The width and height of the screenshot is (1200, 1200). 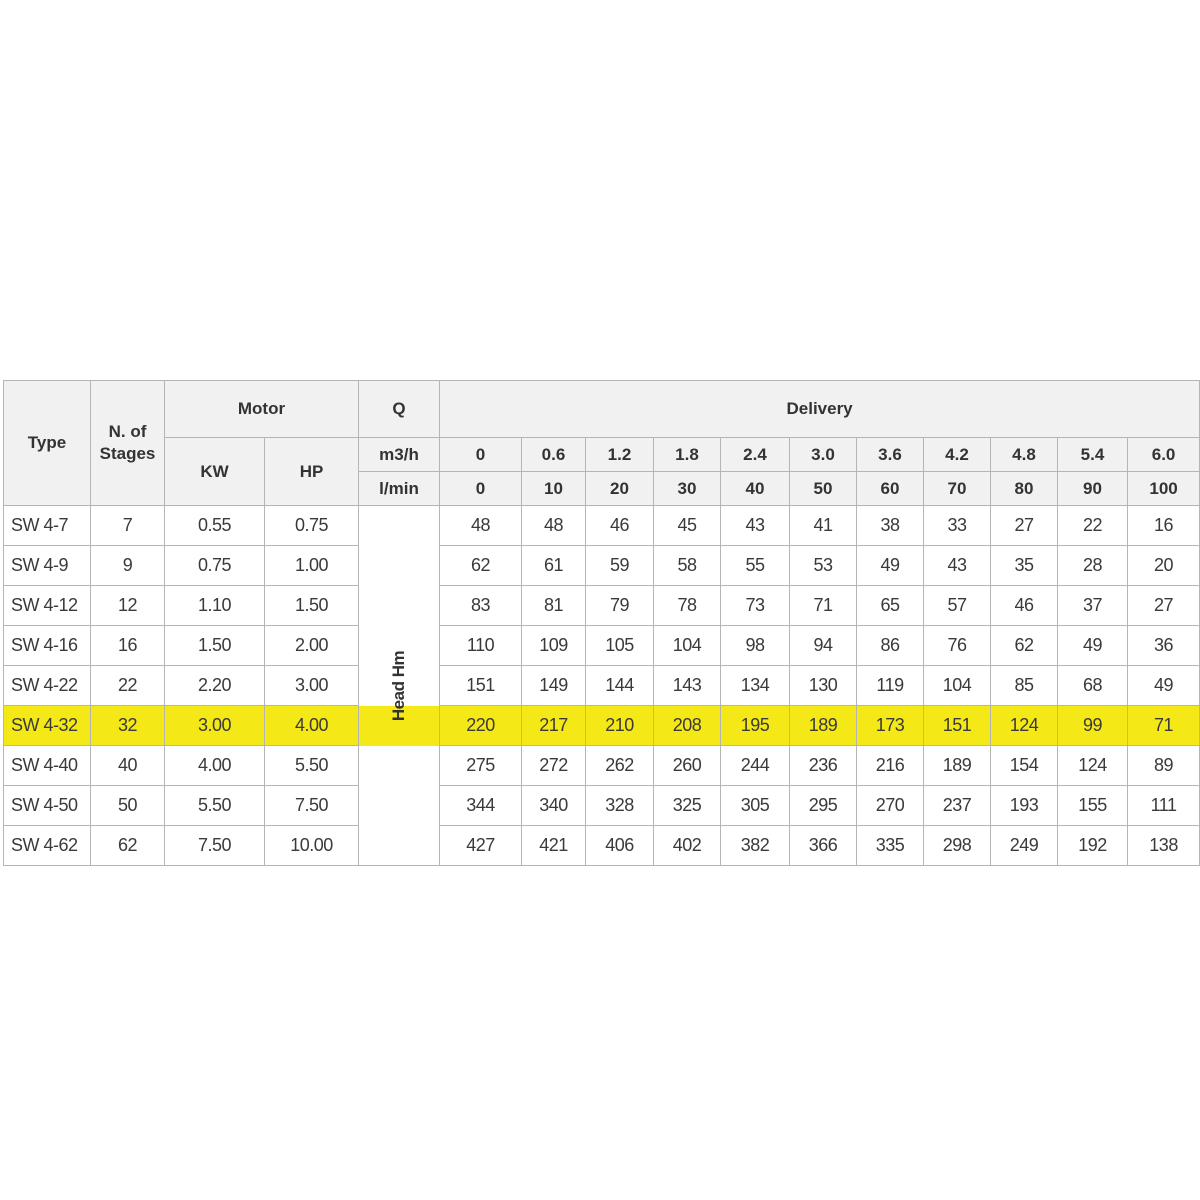 What do you see at coordinates (553, 605) in the screenshot?
I see `head-value-cell: 81` at bounding box center [553, 605].